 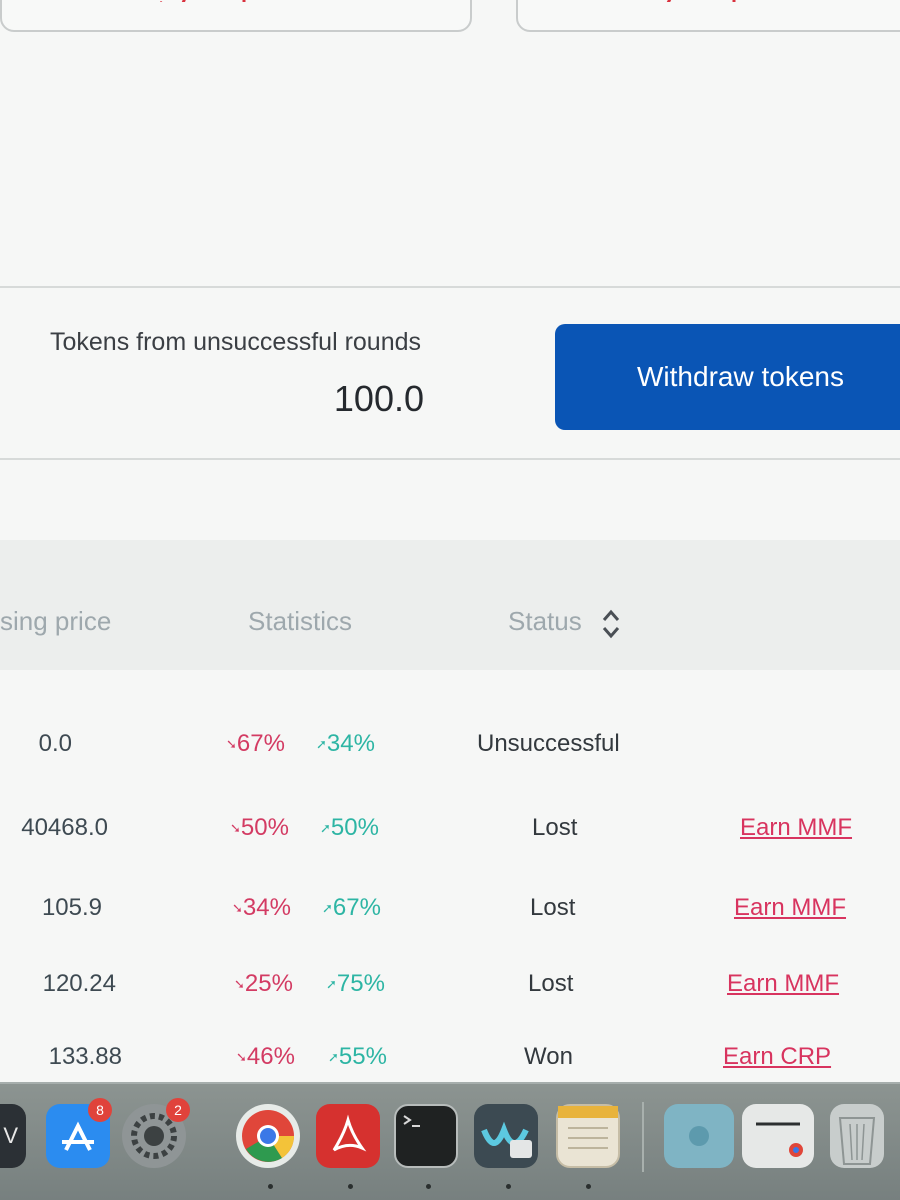 What do you see at coordinates (55, 743) in the screenshot?
I see `closing-price: 0.0` at bounding box center [55, 743].